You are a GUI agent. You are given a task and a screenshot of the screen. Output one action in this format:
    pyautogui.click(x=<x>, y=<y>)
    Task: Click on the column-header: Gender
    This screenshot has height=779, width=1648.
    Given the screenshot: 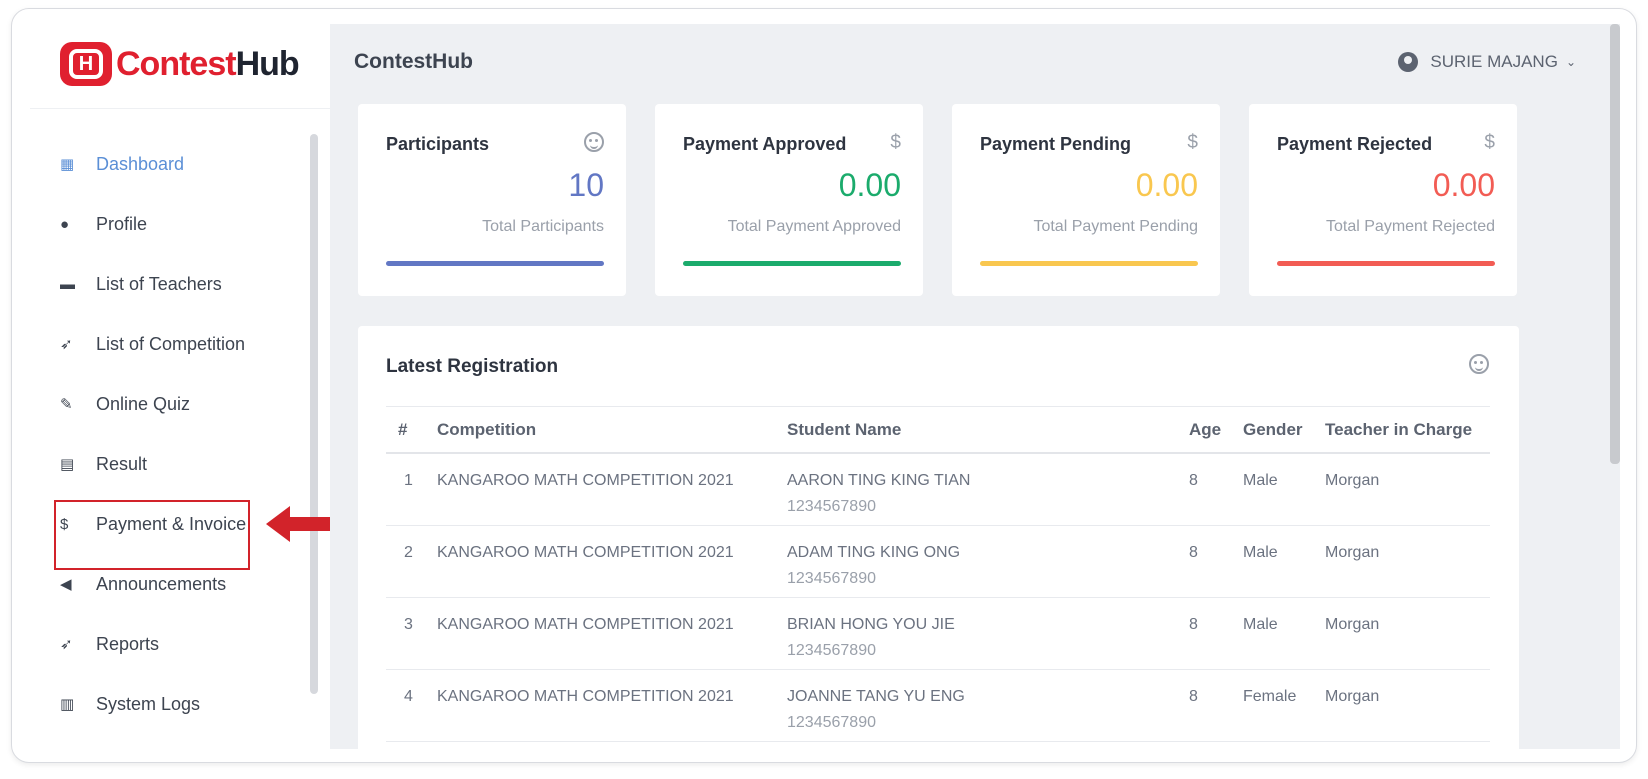 What is the action you would take?
    pyautogui.click(x=1284, y=430)
    